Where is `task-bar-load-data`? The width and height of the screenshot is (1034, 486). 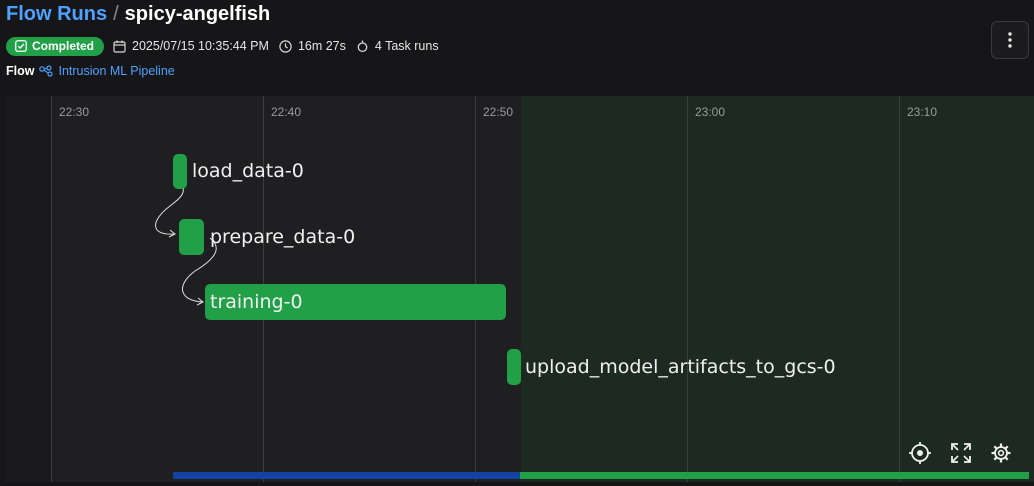 task-bar-load-data is located at coordinates (180, 171).